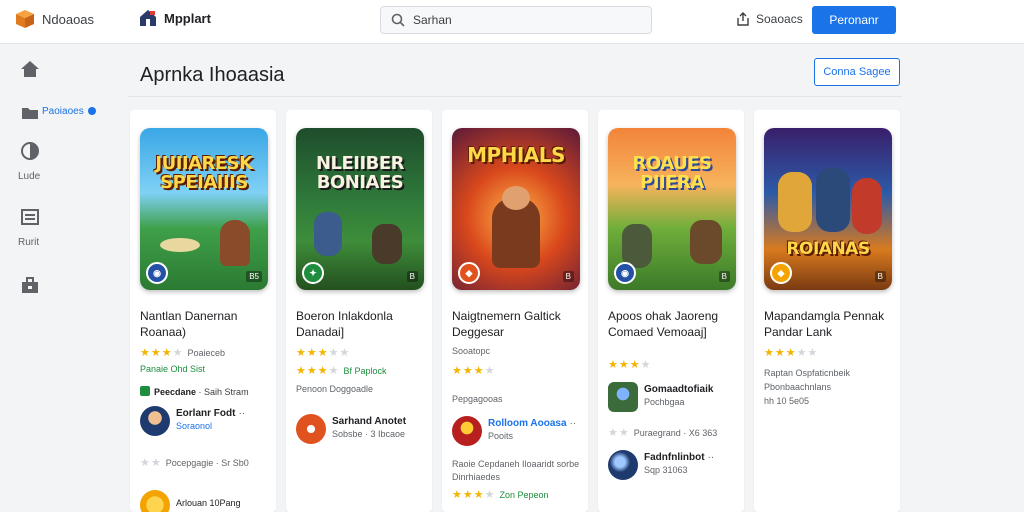  Describe the element at coordinates (335, 389) in the screenshot. I see `meta-line: Penoon Doggoadle` at that location.